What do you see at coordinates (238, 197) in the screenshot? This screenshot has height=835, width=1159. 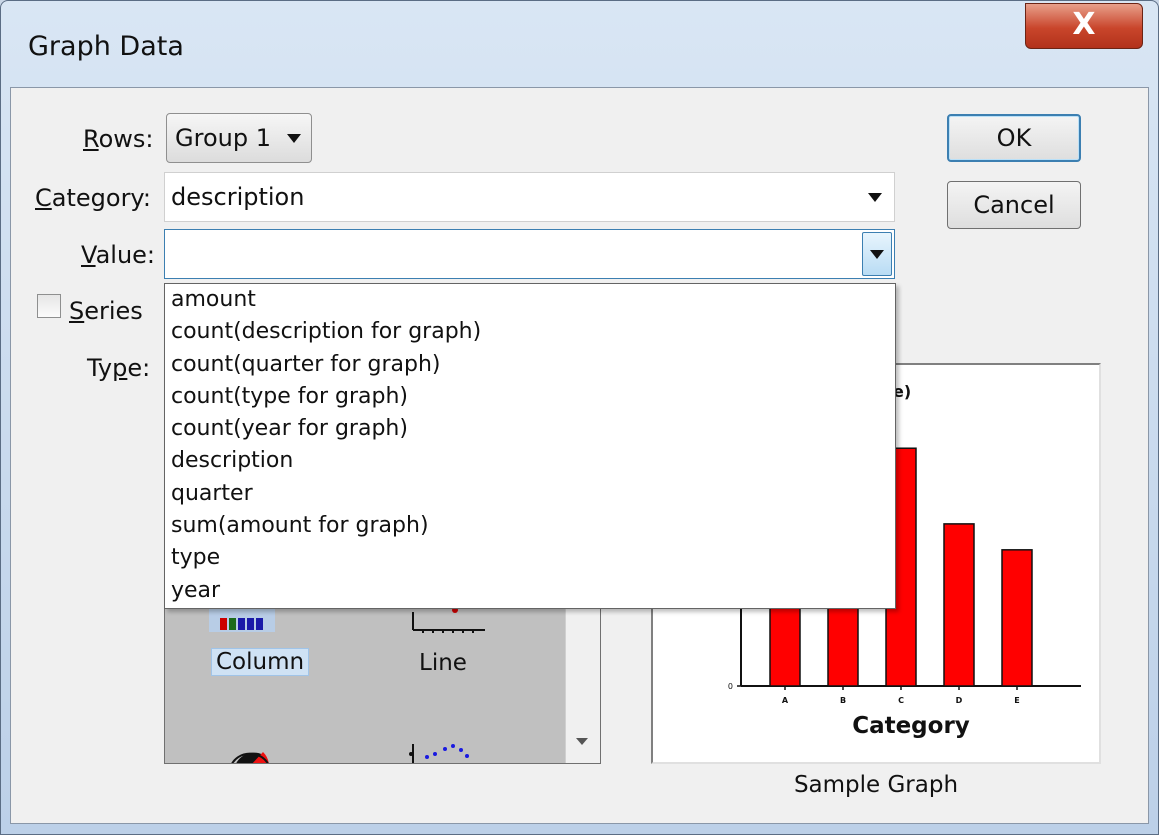 I see `category-select-value: description` at bounding box center [238, 197].